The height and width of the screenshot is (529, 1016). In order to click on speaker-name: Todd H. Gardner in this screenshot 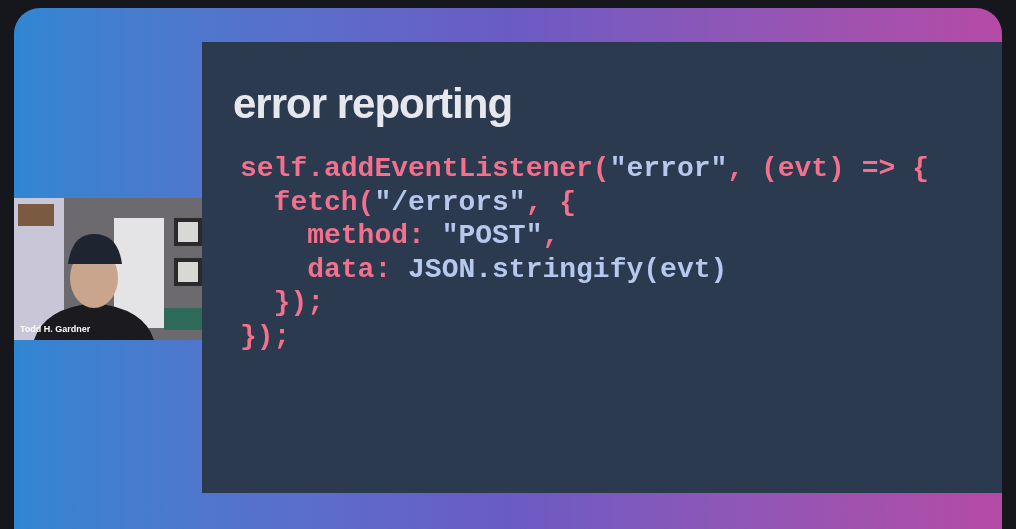, I will do `click(55, 329)`.